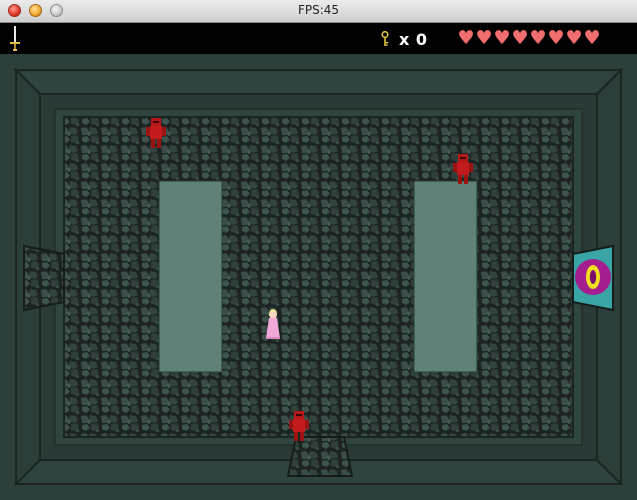 This screenshot has height=500, width=637. I want to click on window-title: FPS:45, so click(318, 10).